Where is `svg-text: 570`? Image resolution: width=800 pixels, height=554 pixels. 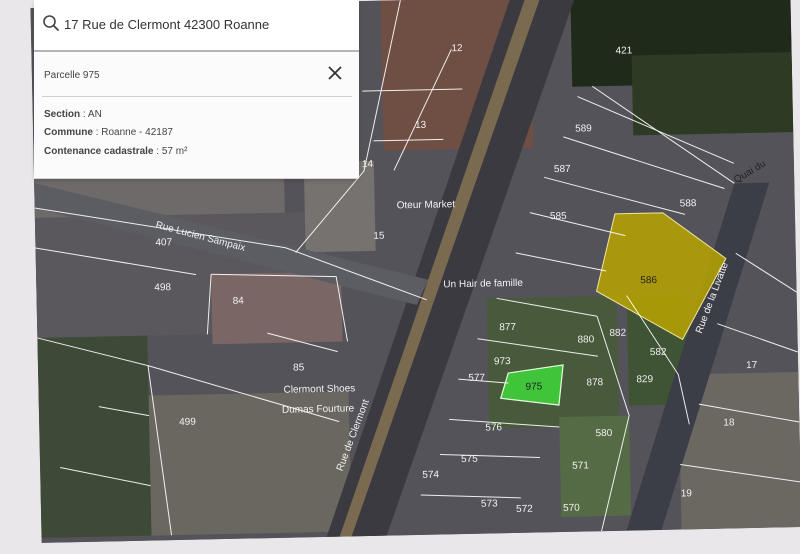 svg-text: 570 is located at coordinates (571, 508).